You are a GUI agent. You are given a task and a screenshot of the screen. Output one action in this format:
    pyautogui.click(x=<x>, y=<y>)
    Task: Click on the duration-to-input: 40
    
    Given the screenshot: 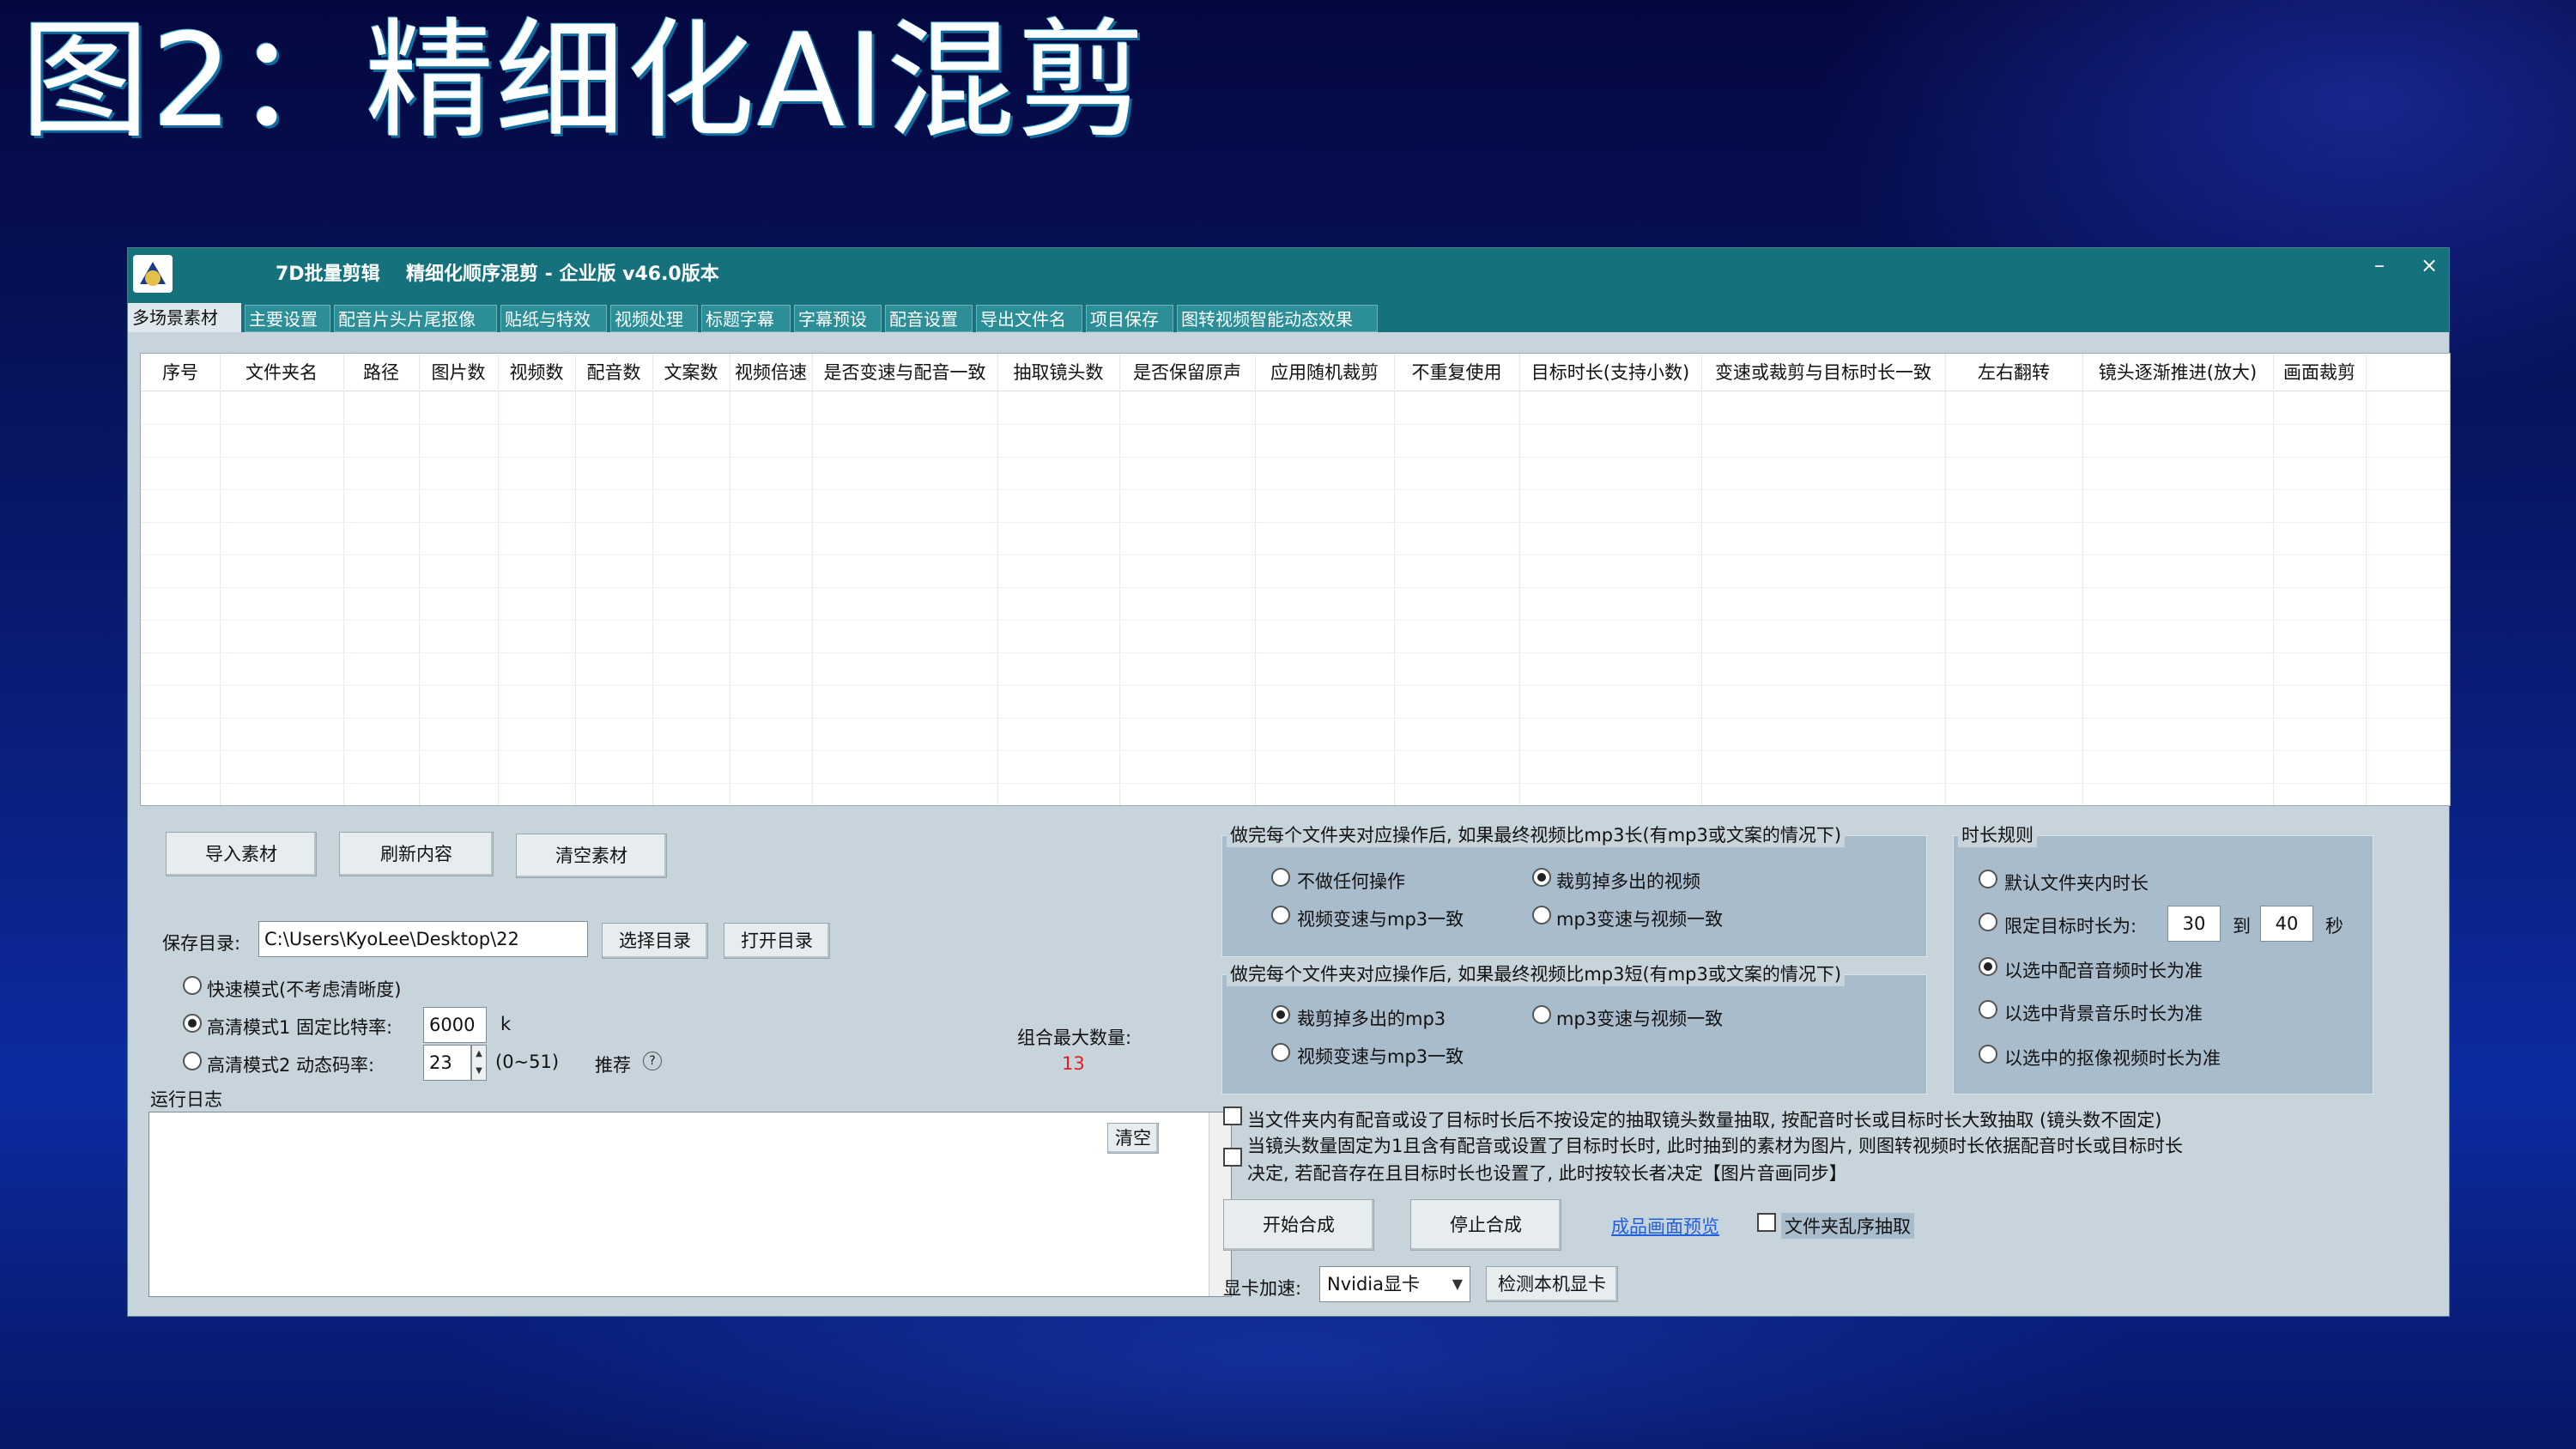 What is the action you would take?
    pyautogui.click(x=2286, y=924)
    